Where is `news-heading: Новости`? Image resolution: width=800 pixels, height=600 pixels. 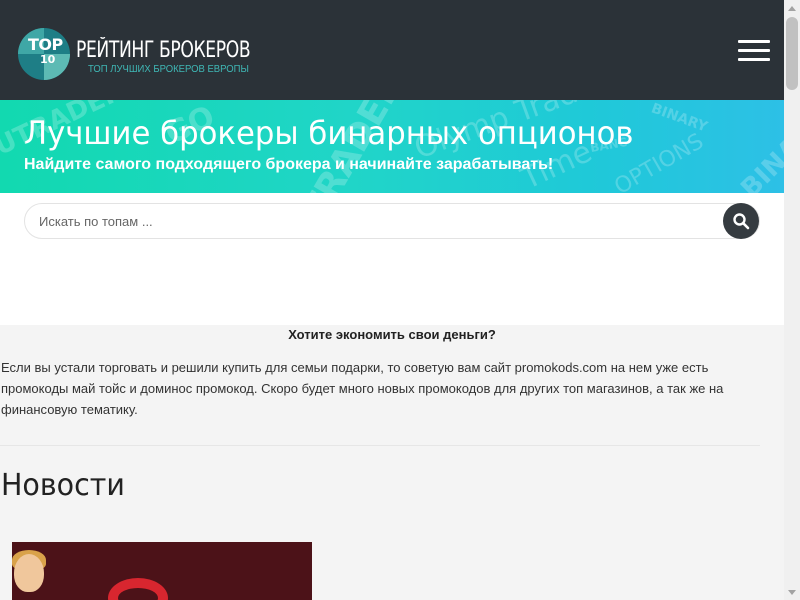
news-heading: Новости is located at coordinates (63, 485).